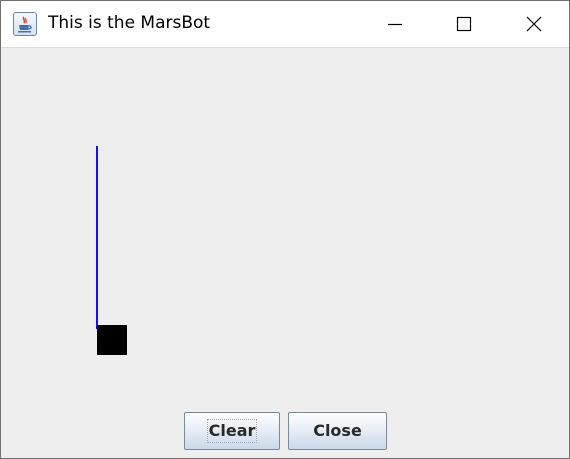 This screenshot has height=459, width=570. I want to click on window-title: This is the MarsBot, so click(129, 23).